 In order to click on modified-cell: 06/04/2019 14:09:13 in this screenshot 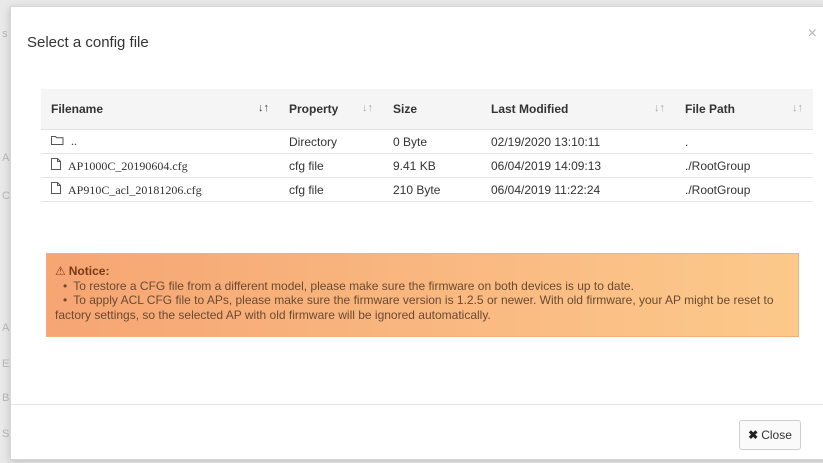, I will do `click(578, 165)`.